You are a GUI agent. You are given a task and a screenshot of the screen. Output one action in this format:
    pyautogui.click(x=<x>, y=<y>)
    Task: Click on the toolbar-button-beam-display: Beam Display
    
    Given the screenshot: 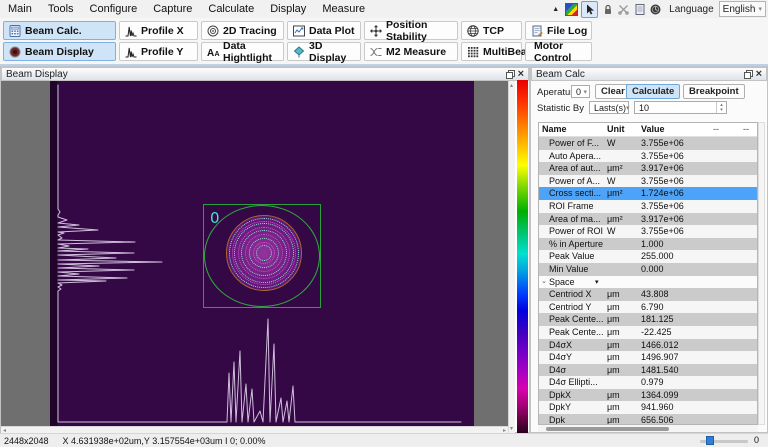 What is the action you would take?
    pyautogui.click(x=59, y=51)
    